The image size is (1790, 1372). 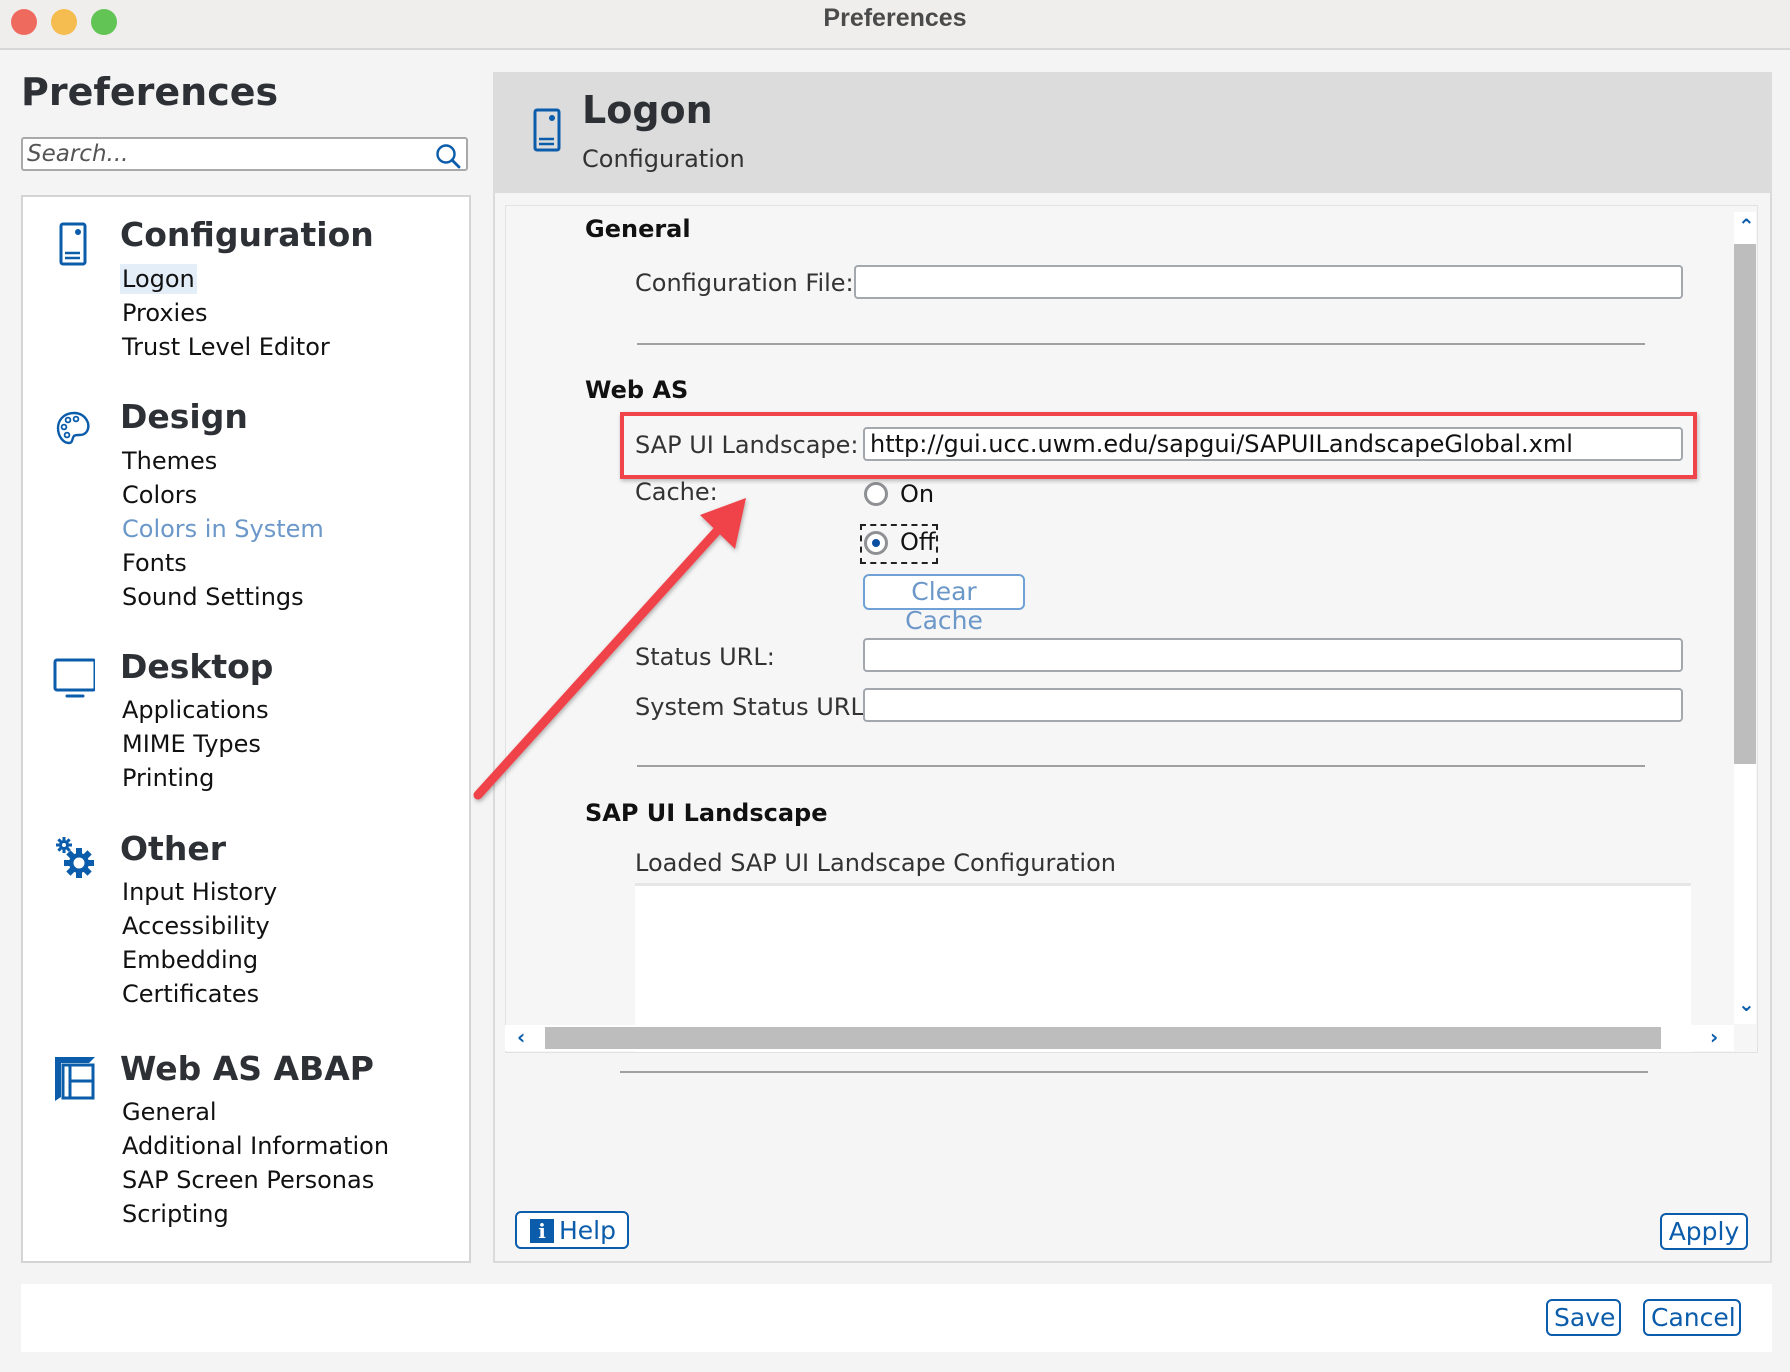 I want to click on section-title-sap-ui-landscape: SAP UI Landscape, so click(x=706, y=813).